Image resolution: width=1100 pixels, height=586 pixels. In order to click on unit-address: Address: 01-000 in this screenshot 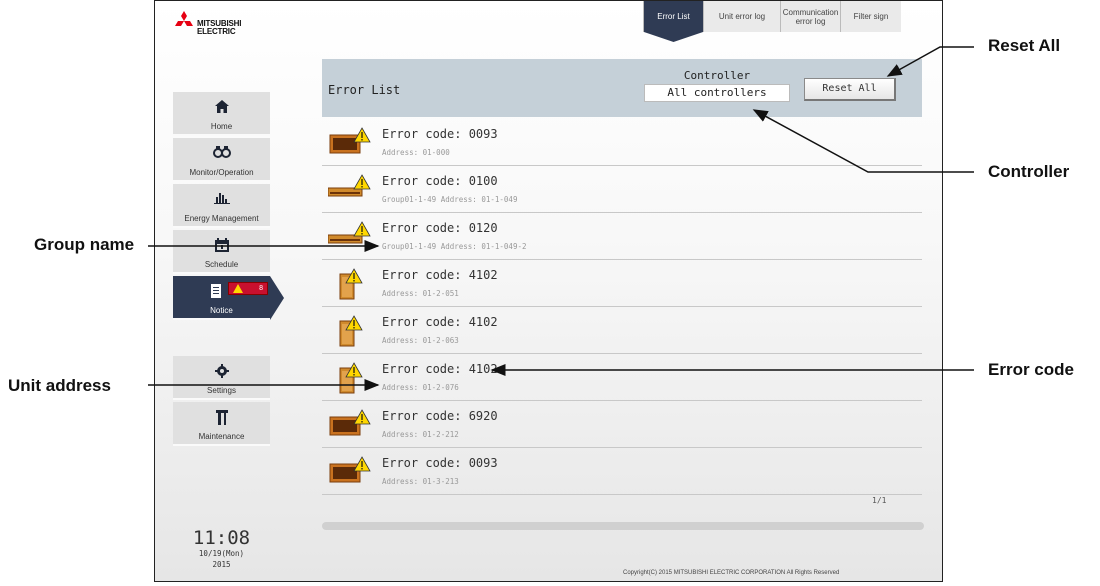, I will do `click(416, 152)`.